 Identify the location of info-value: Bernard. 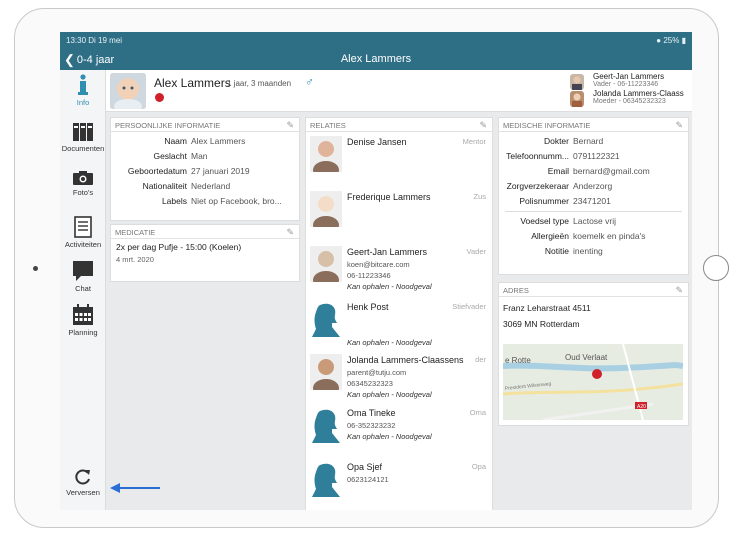
(588, 141).